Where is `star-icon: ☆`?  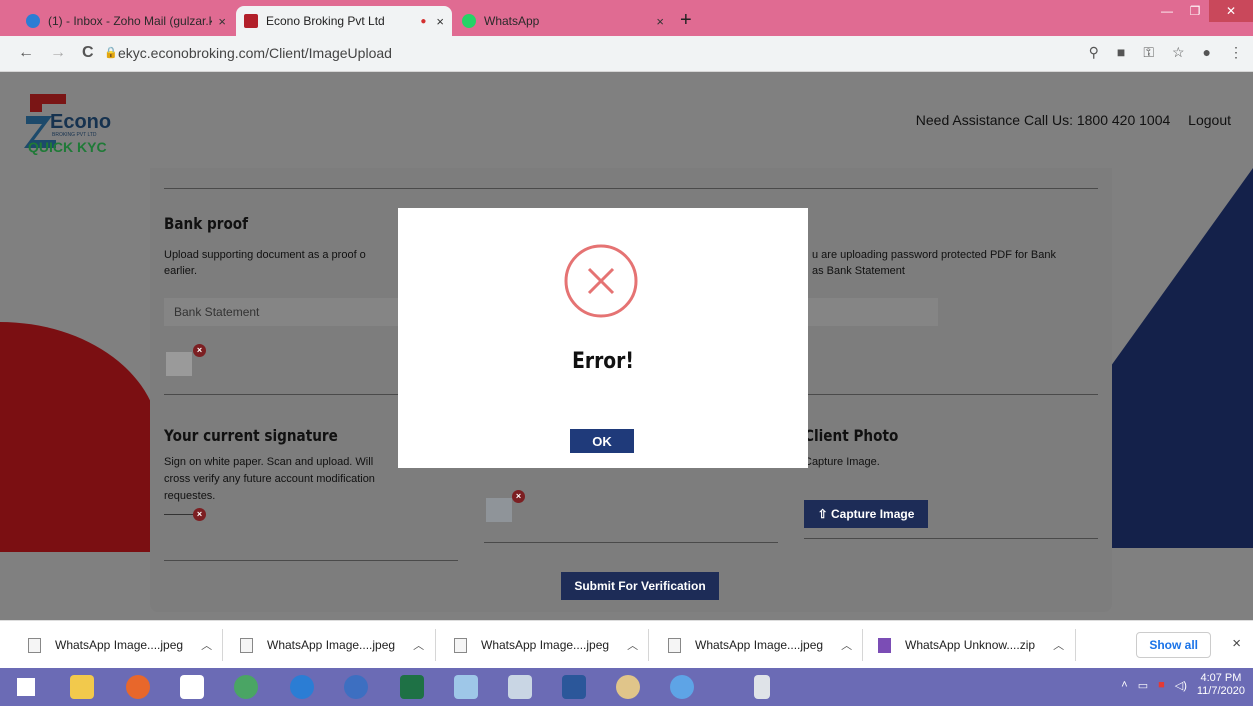 star-icon: ☆ is located at coordinates (1178, 52).